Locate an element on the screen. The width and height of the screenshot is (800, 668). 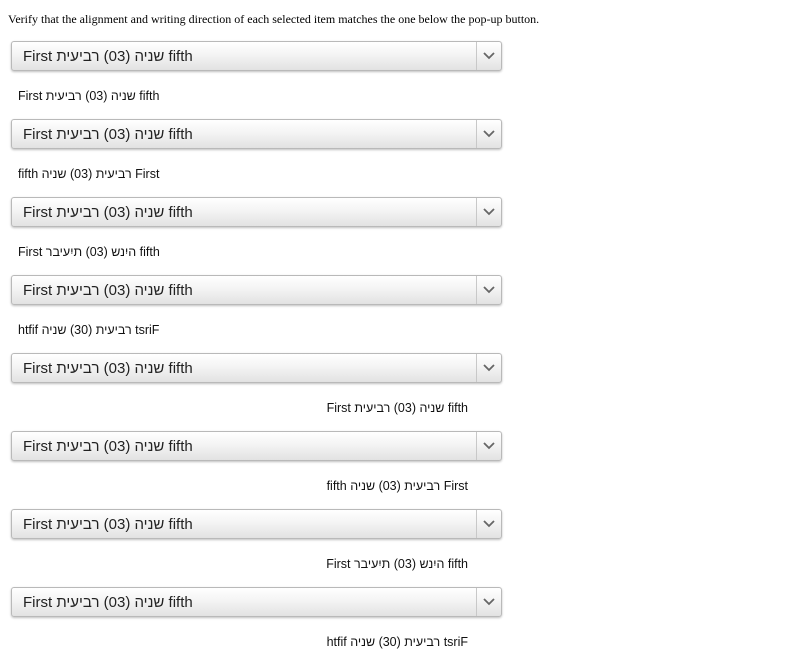
popup-button-5: First שניה (03) רביעית fifth is located at coordinates (256, 368).